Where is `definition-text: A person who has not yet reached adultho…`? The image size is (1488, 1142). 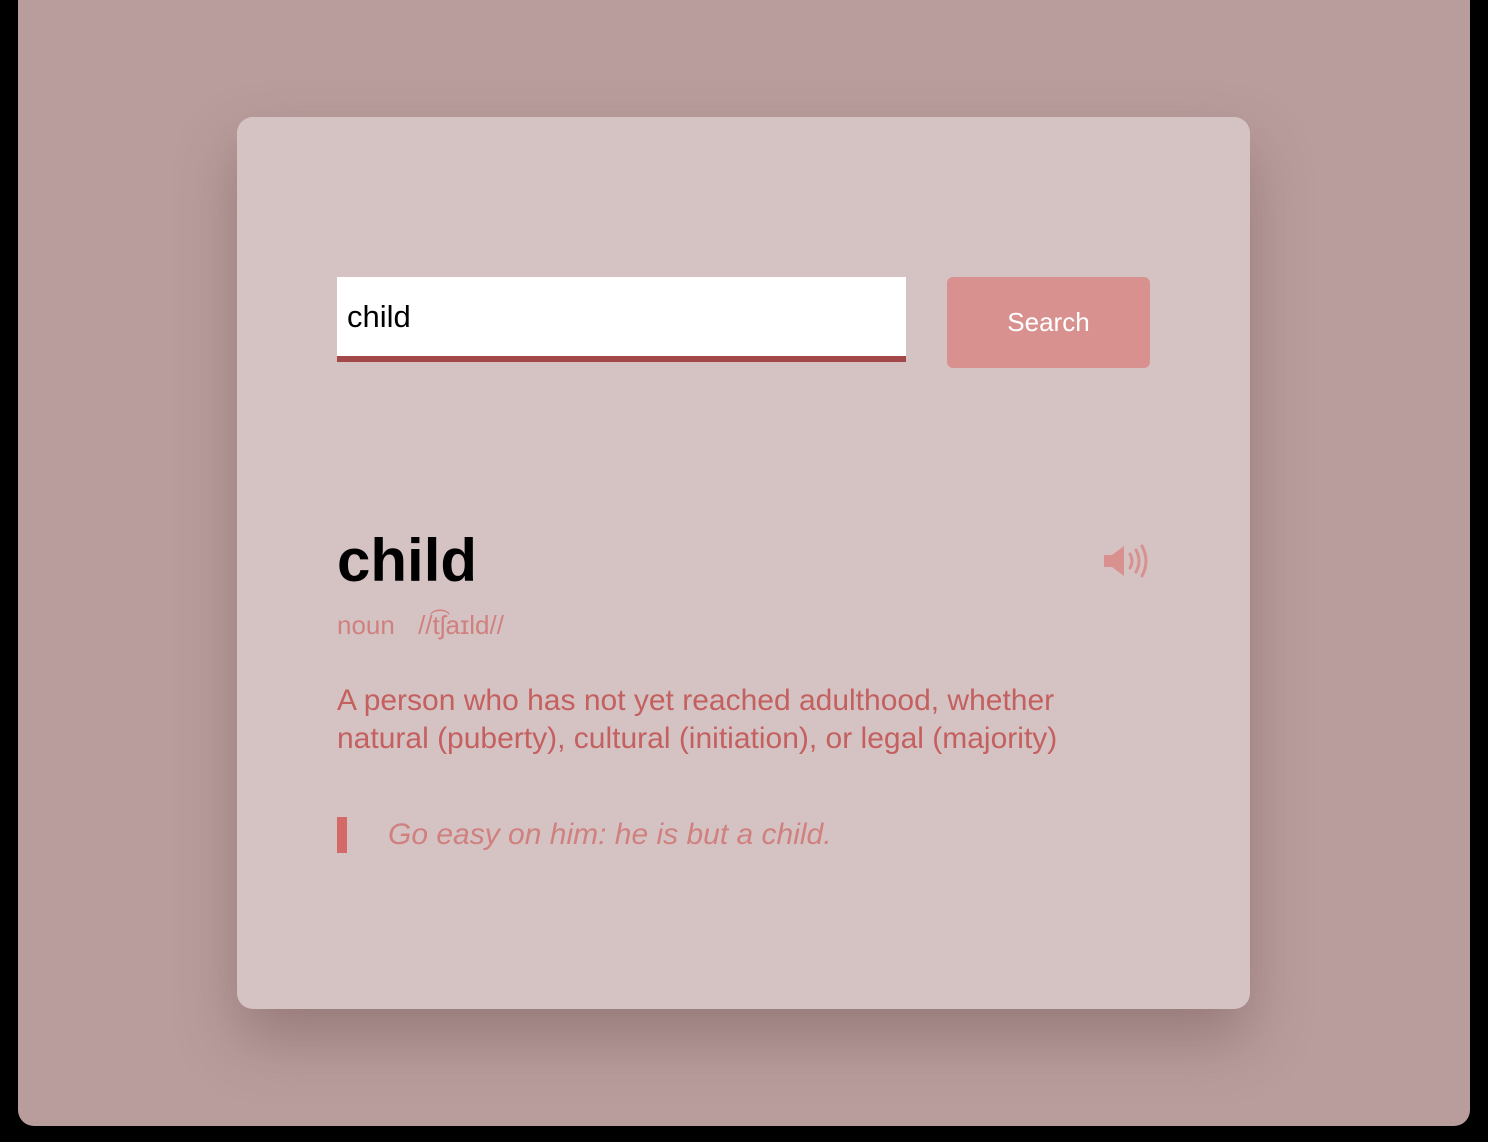
definition-text: A person who has not yet reached adultho… is located at coordinates (697, 719).